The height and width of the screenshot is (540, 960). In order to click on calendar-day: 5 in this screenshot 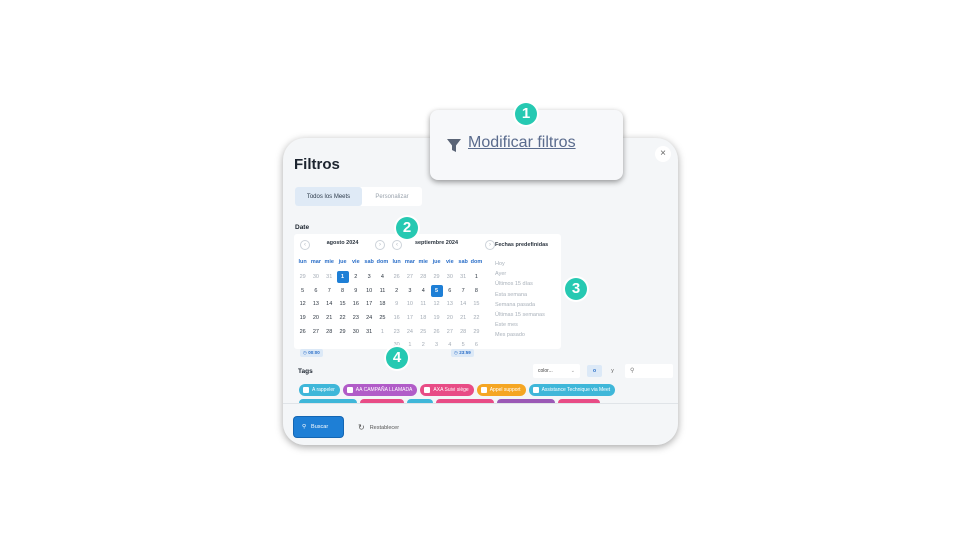, I will do `click(302, 291)`.